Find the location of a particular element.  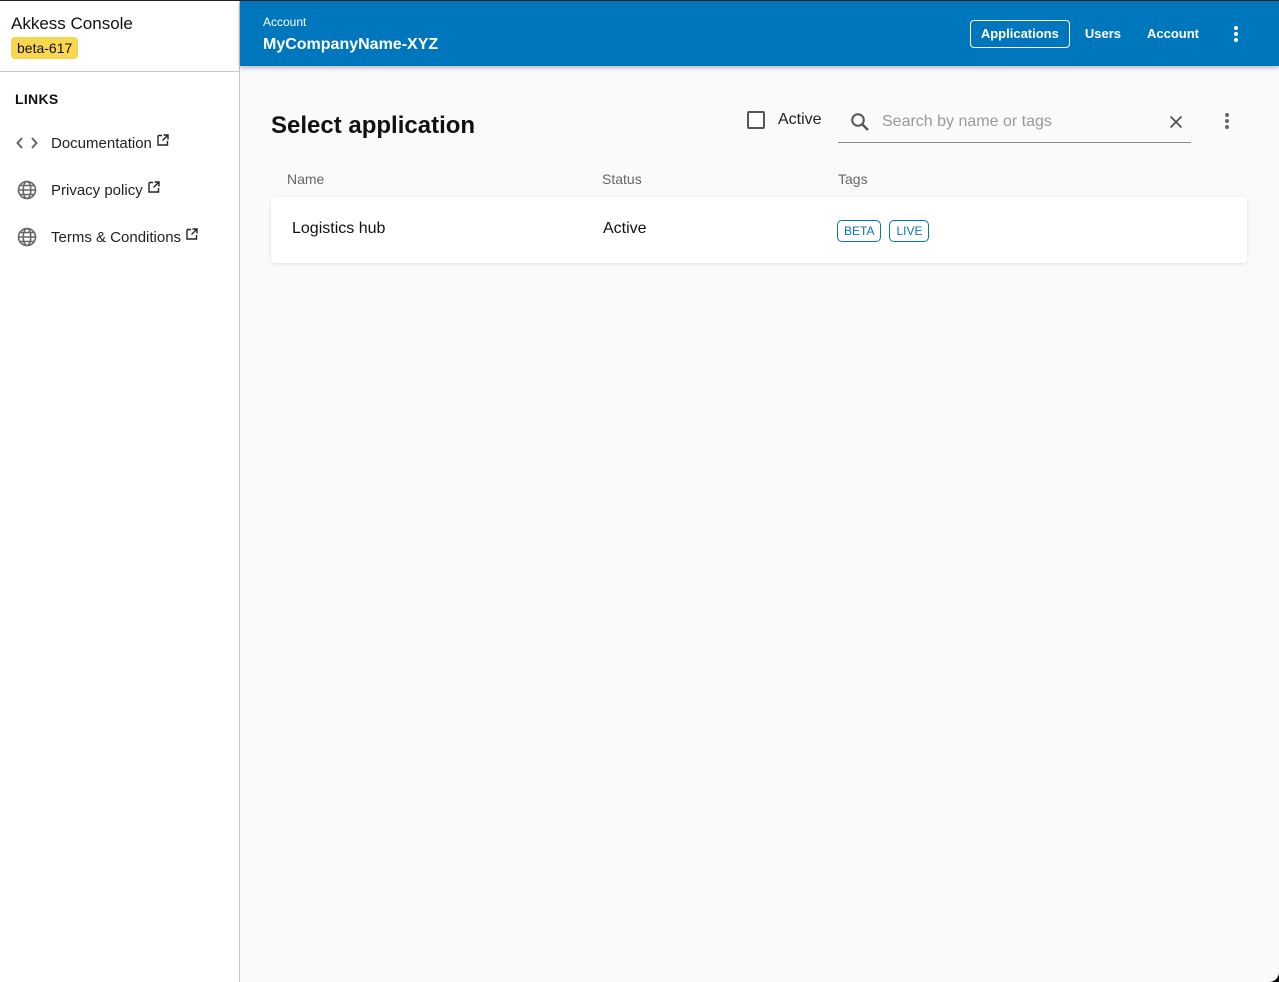

active-filter: Active is located at coordinates (784, 120).